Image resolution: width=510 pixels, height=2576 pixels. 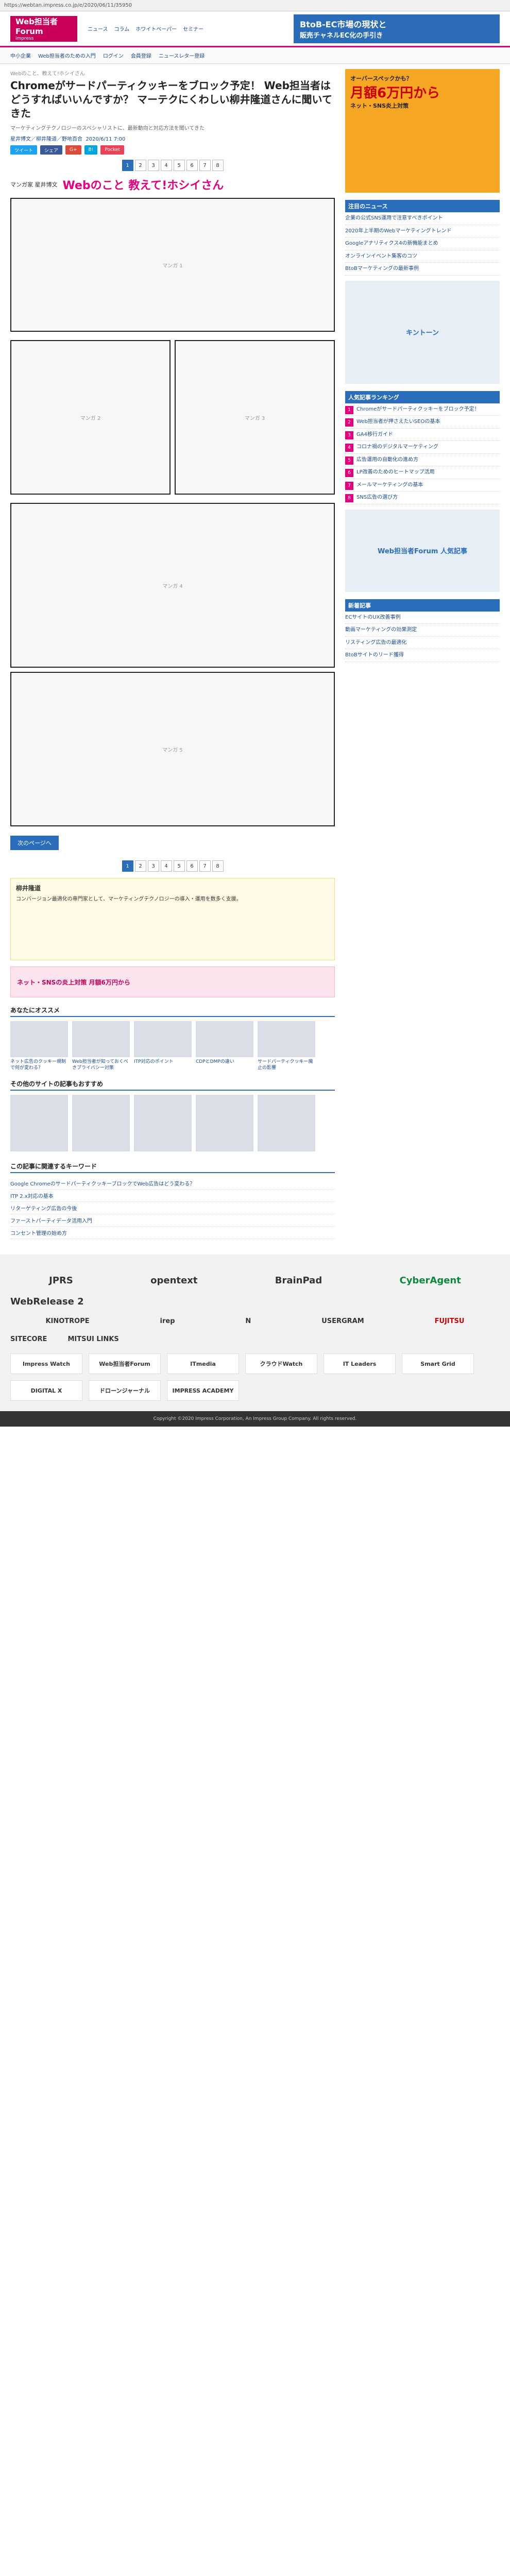 What do you see at coordinates (172, 982) in the screenshot?
I see `promo-banner: ネット・SNSの炎上対策 月額6万円から` at bounding box center [172, 982].